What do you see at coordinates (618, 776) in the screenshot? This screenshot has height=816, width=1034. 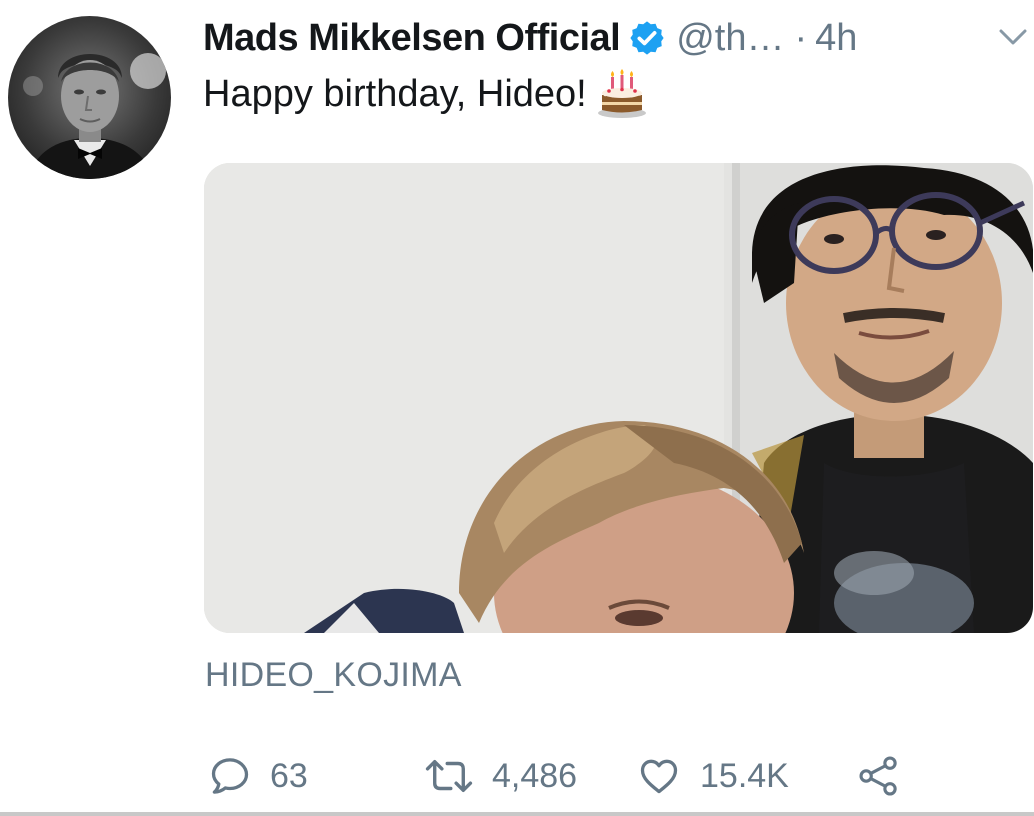 I see `tweet-actions: 63 4,486 15.4K` at bounding box center [618, 776].